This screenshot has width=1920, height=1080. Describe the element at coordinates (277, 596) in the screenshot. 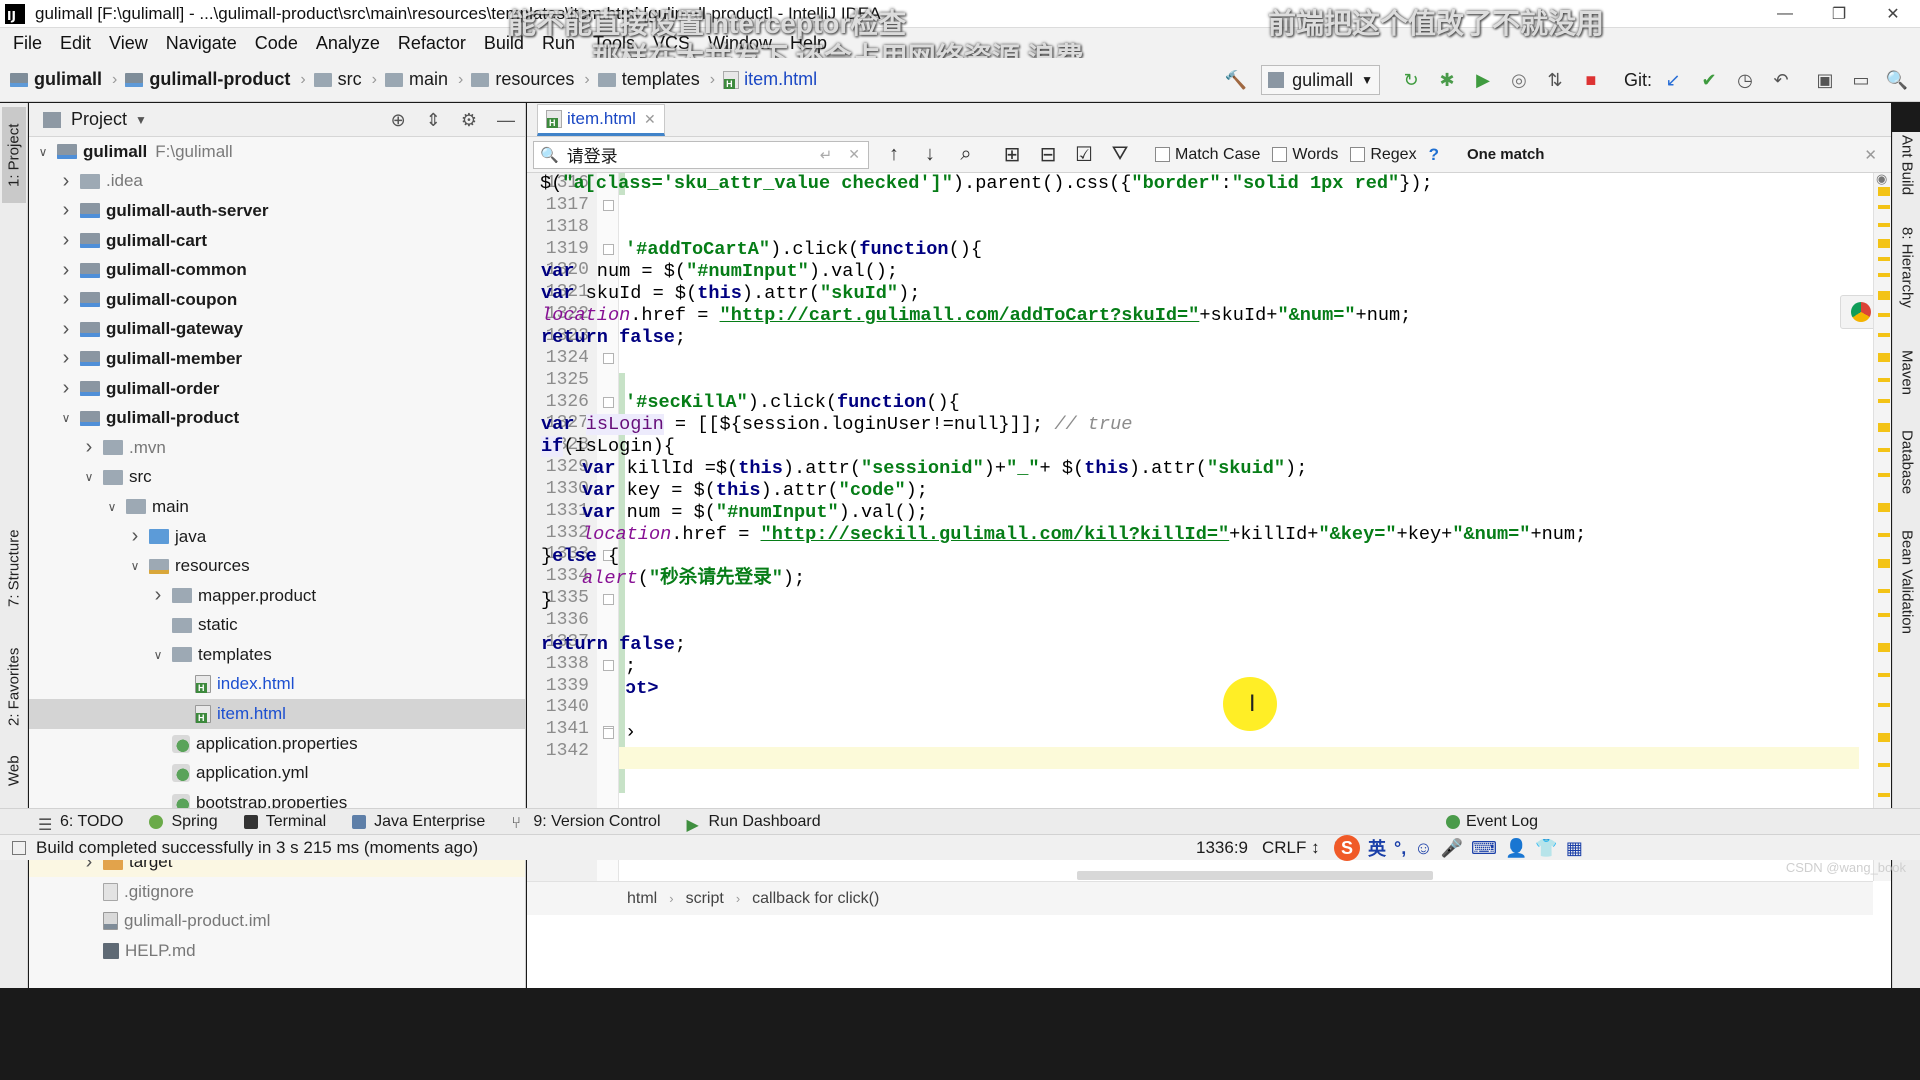

I see `tree-item: › mapper.product` at that location.